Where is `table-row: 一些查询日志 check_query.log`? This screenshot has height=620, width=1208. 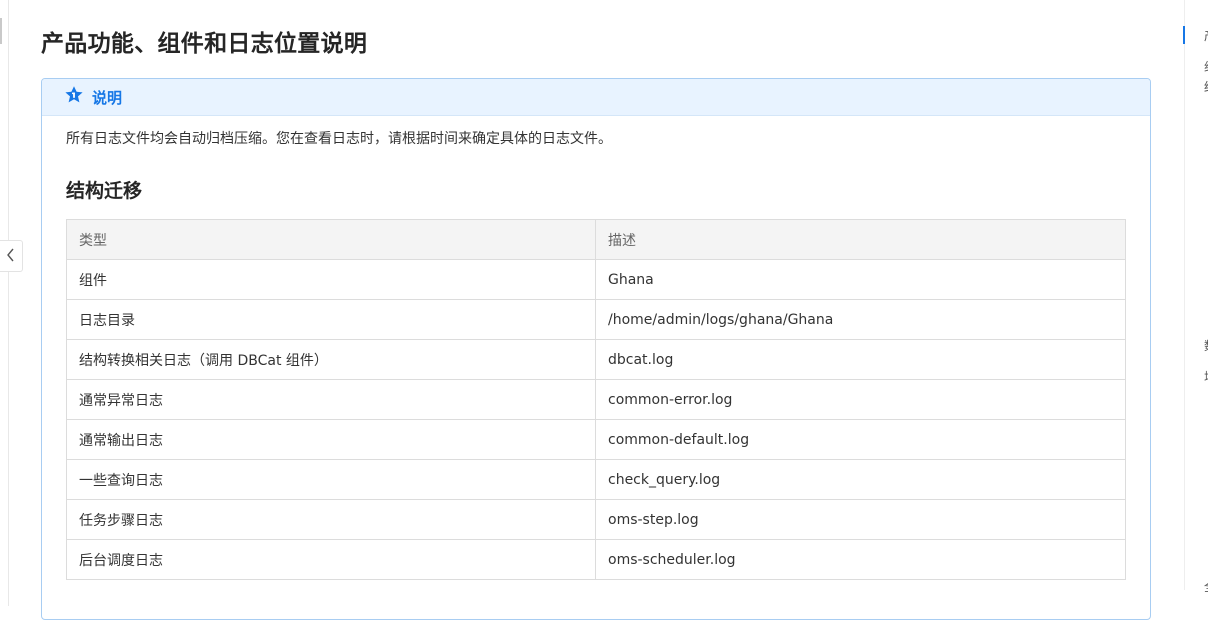 table-row: 一些查询日志 check_query.log is located at coordinates (596, 479).